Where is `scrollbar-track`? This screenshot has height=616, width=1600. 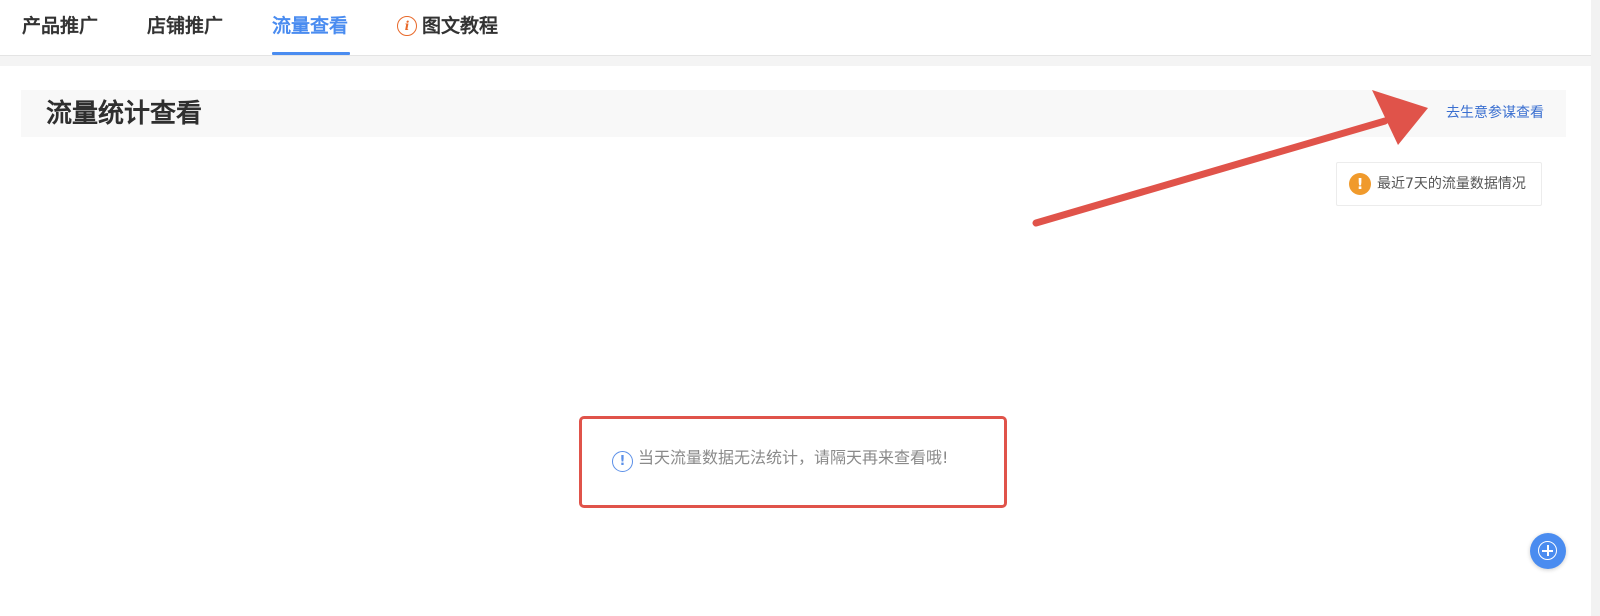
scrollbar-track is located at coordinates (1595, 308).